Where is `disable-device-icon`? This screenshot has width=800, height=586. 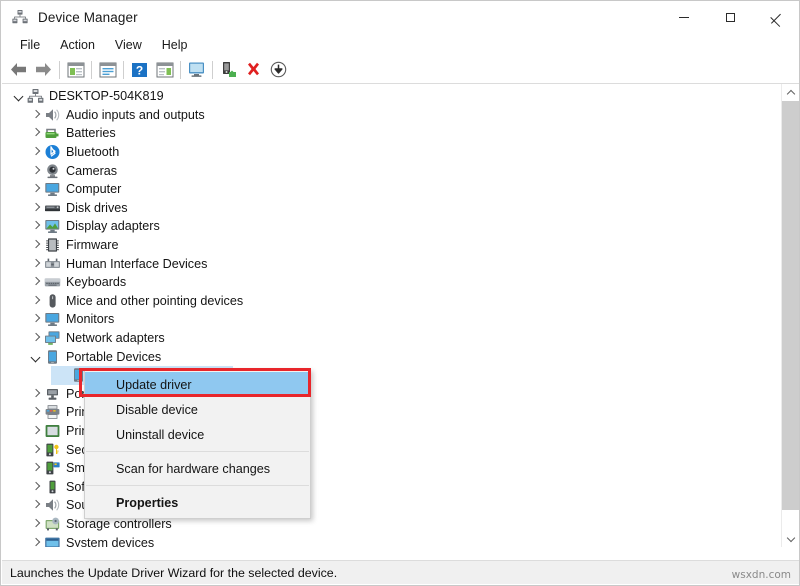
disable-device-icon is located at coordinates (278, 69).